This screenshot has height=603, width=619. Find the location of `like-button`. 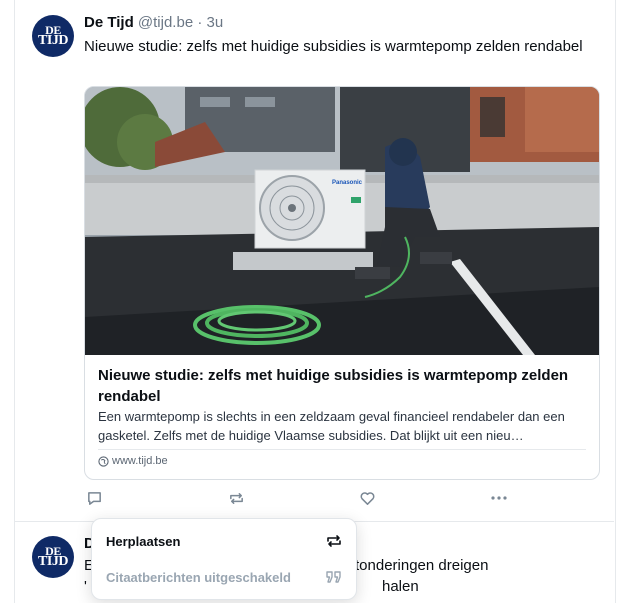

like-button is located at coordinates (367, 498).